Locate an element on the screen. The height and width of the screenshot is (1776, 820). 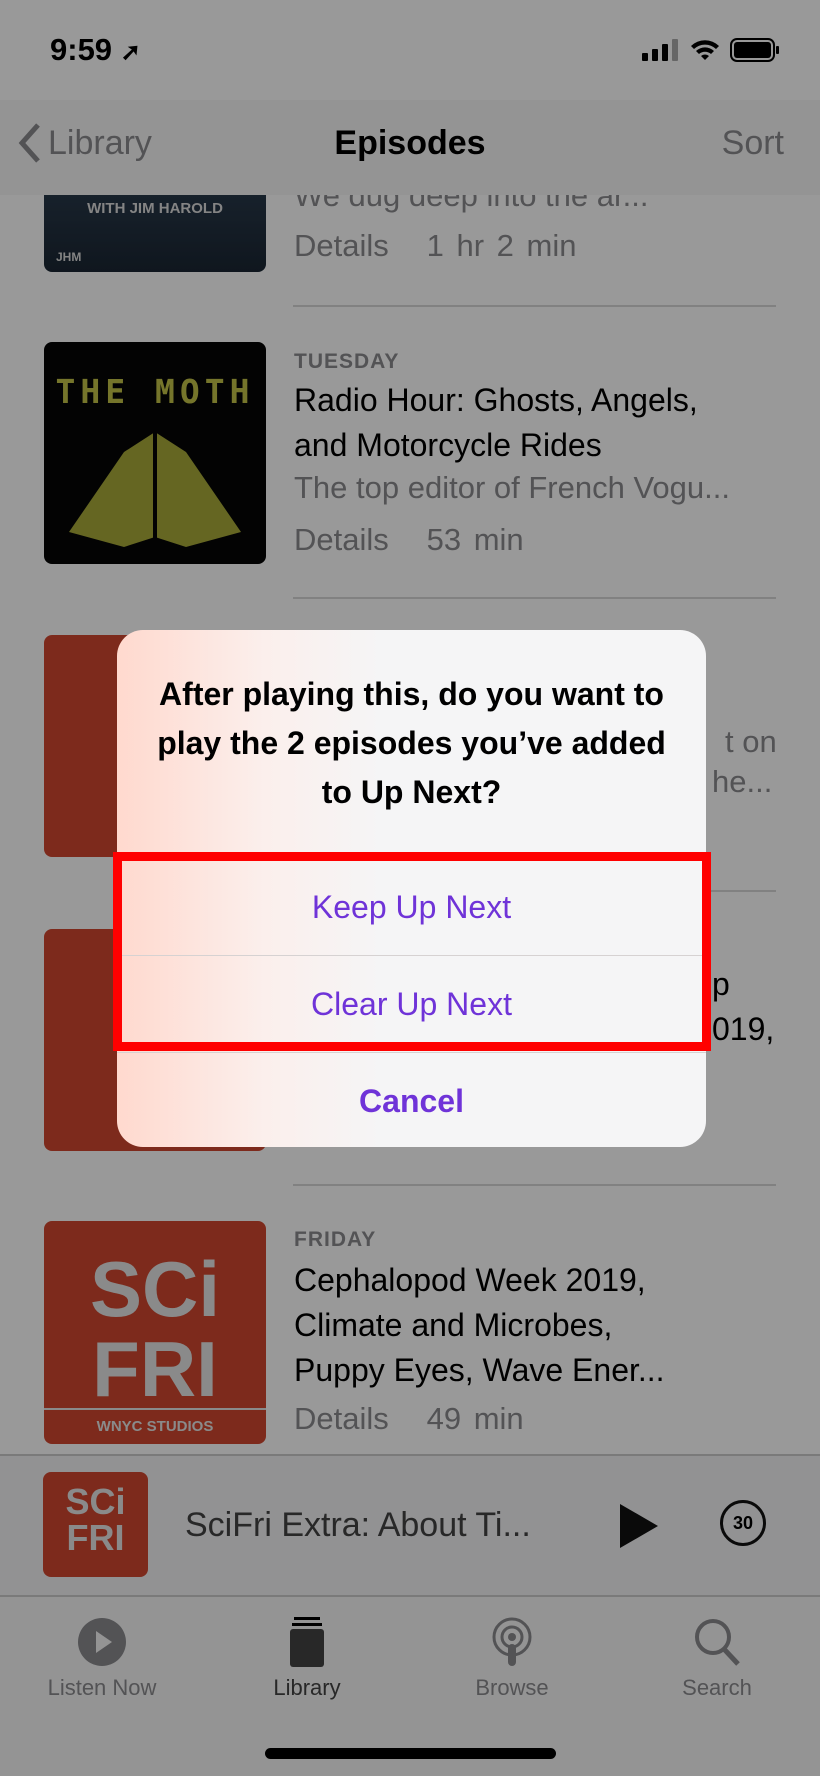
home-indicator is located at coordinates (410, 1753).